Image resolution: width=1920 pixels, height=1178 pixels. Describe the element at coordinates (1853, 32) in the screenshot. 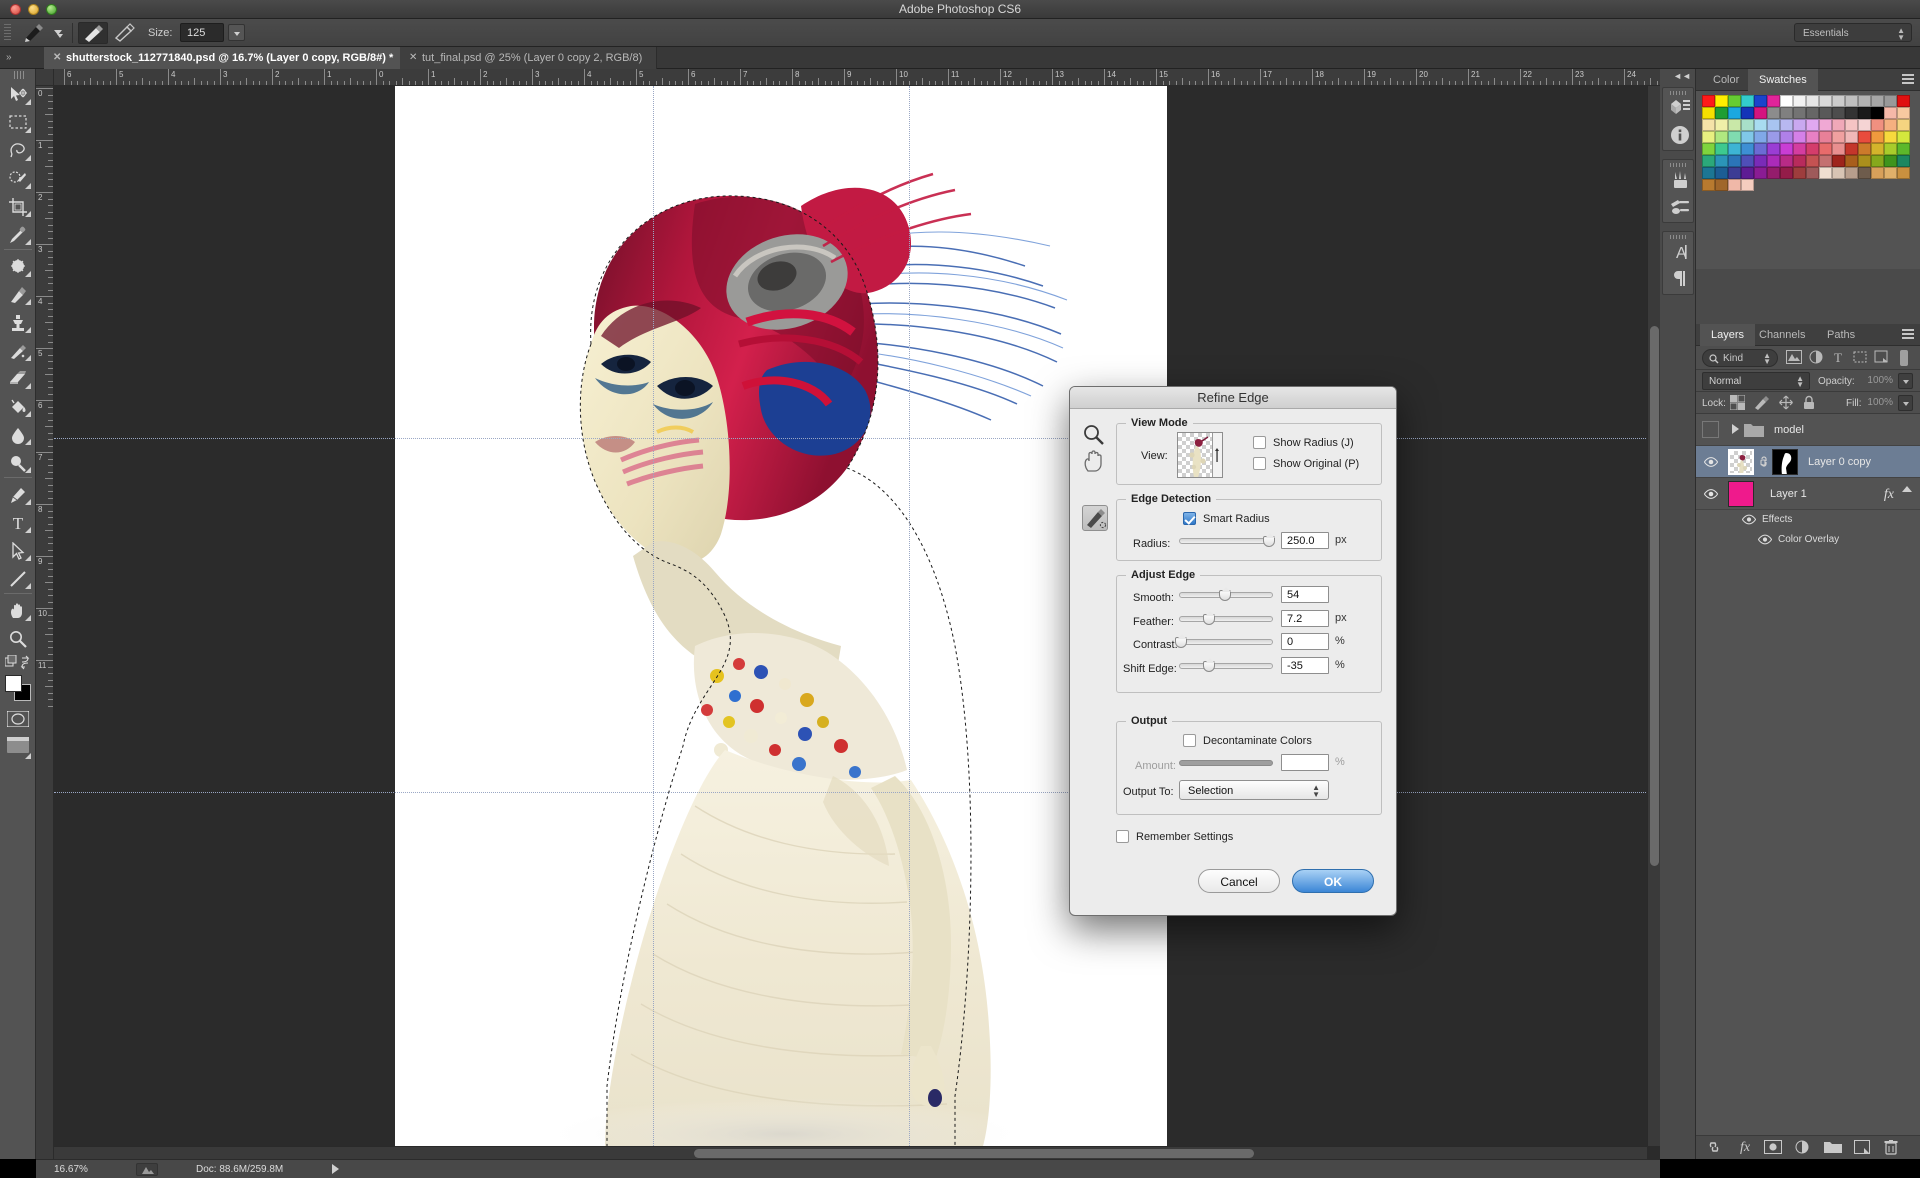

I see `workspace-selector: Essentials ▲ ▼` at that location.